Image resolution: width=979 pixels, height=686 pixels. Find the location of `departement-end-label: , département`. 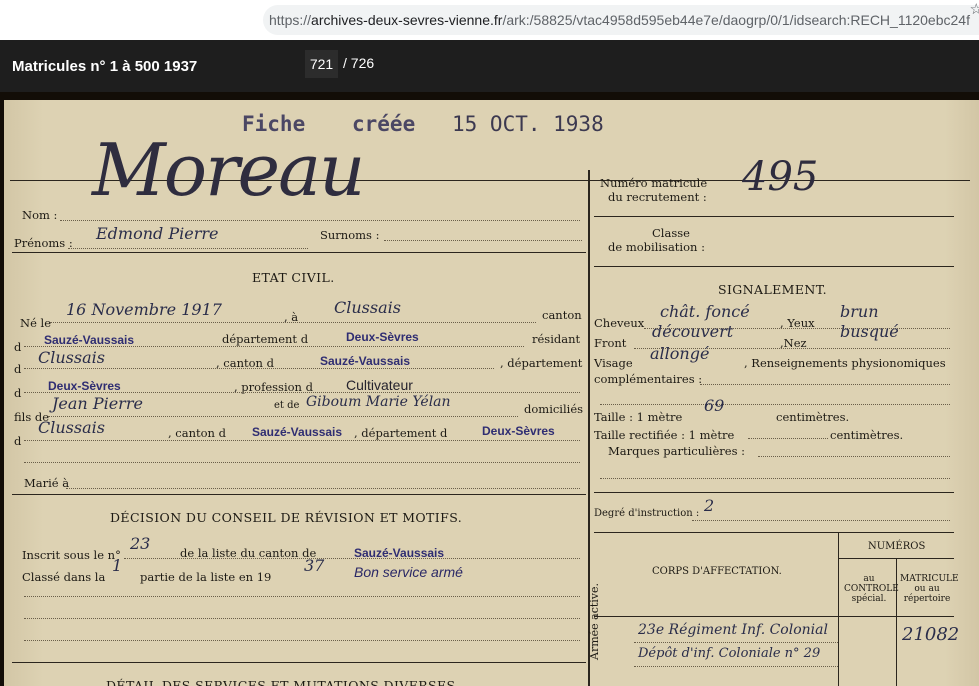

departement-end-label: , département is located at coordinates (541, 363).